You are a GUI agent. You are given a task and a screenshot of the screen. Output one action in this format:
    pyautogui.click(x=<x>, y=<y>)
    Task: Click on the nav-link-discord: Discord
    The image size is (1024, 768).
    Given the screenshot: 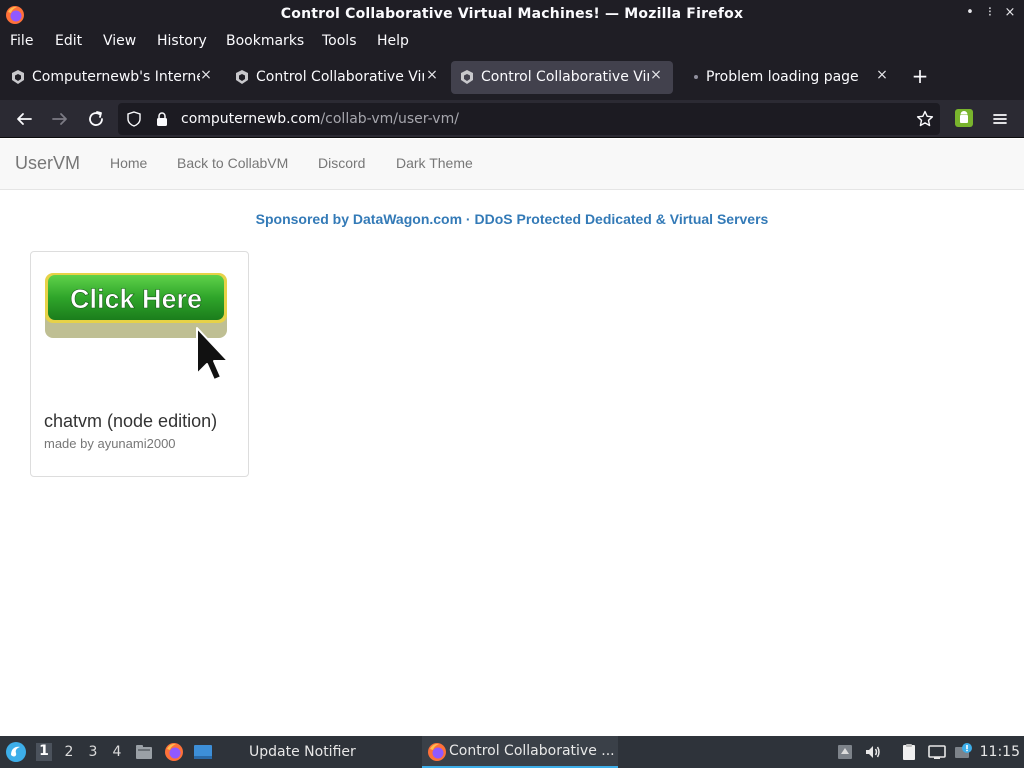 What is the action you would take?
    pyautogui.click(x=341, y=163)
    